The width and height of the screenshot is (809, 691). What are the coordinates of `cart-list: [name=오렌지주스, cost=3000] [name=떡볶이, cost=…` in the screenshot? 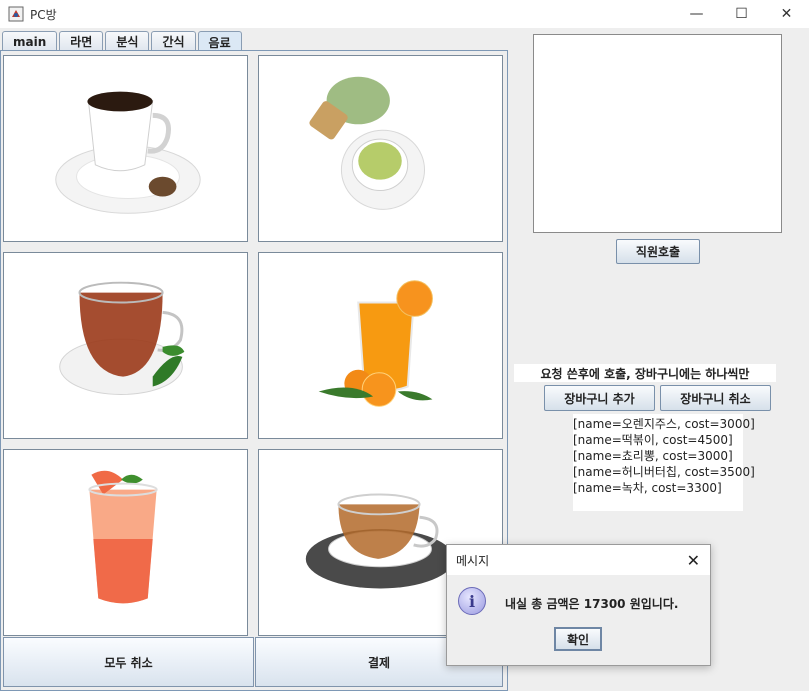 It's located at (664, 462).